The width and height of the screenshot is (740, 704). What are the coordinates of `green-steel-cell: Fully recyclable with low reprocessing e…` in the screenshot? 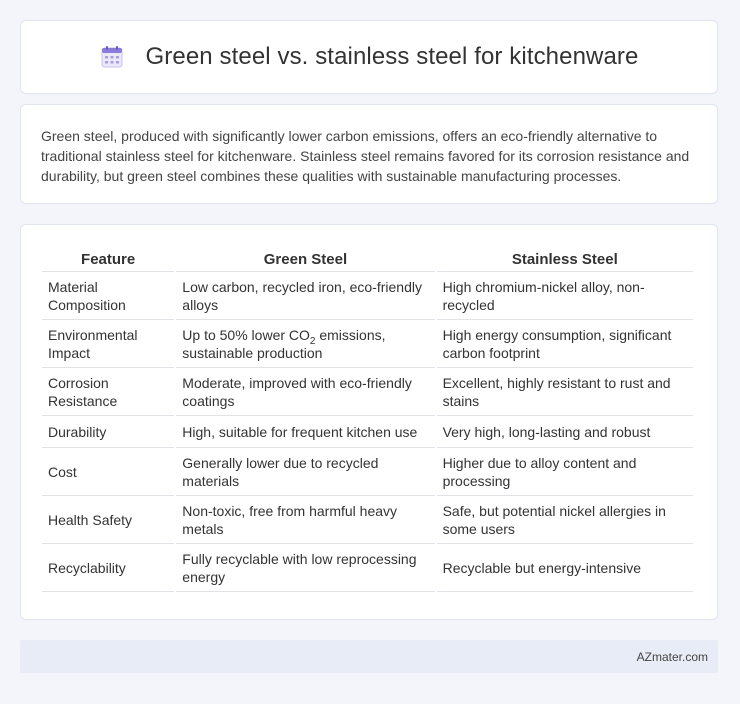 It's located at (305, 568).